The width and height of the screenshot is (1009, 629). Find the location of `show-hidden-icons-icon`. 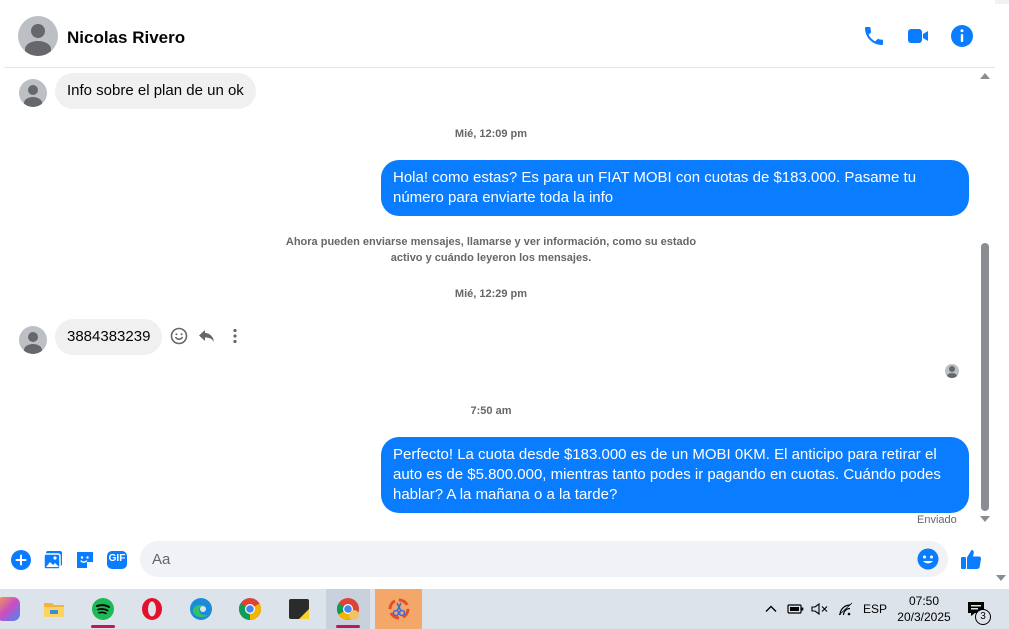

show-hidden-icons-icon is located at coordinates (771, 609).